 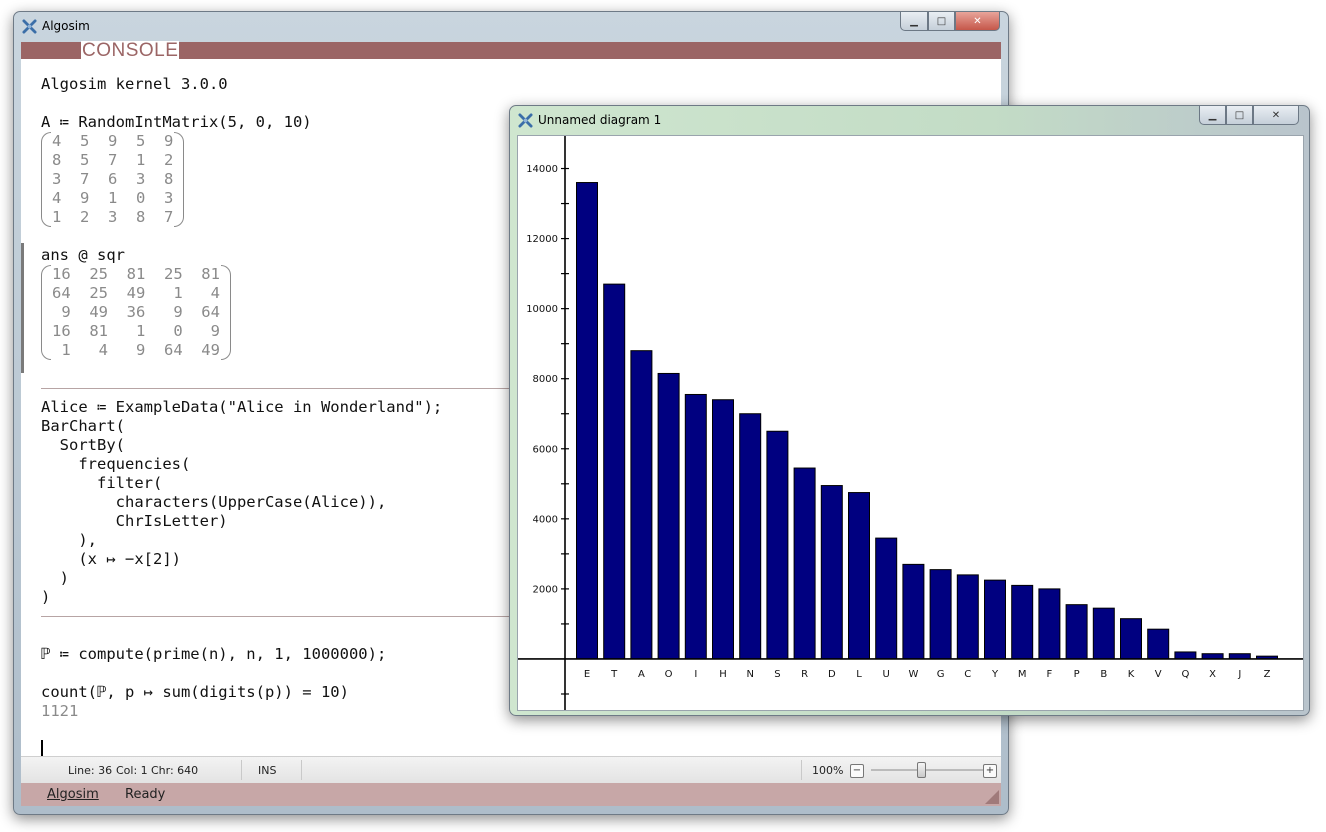 What do you see at coordinates (614, 471) in the screenshot?
I see `bar-T` at bounding box center [614, 471].